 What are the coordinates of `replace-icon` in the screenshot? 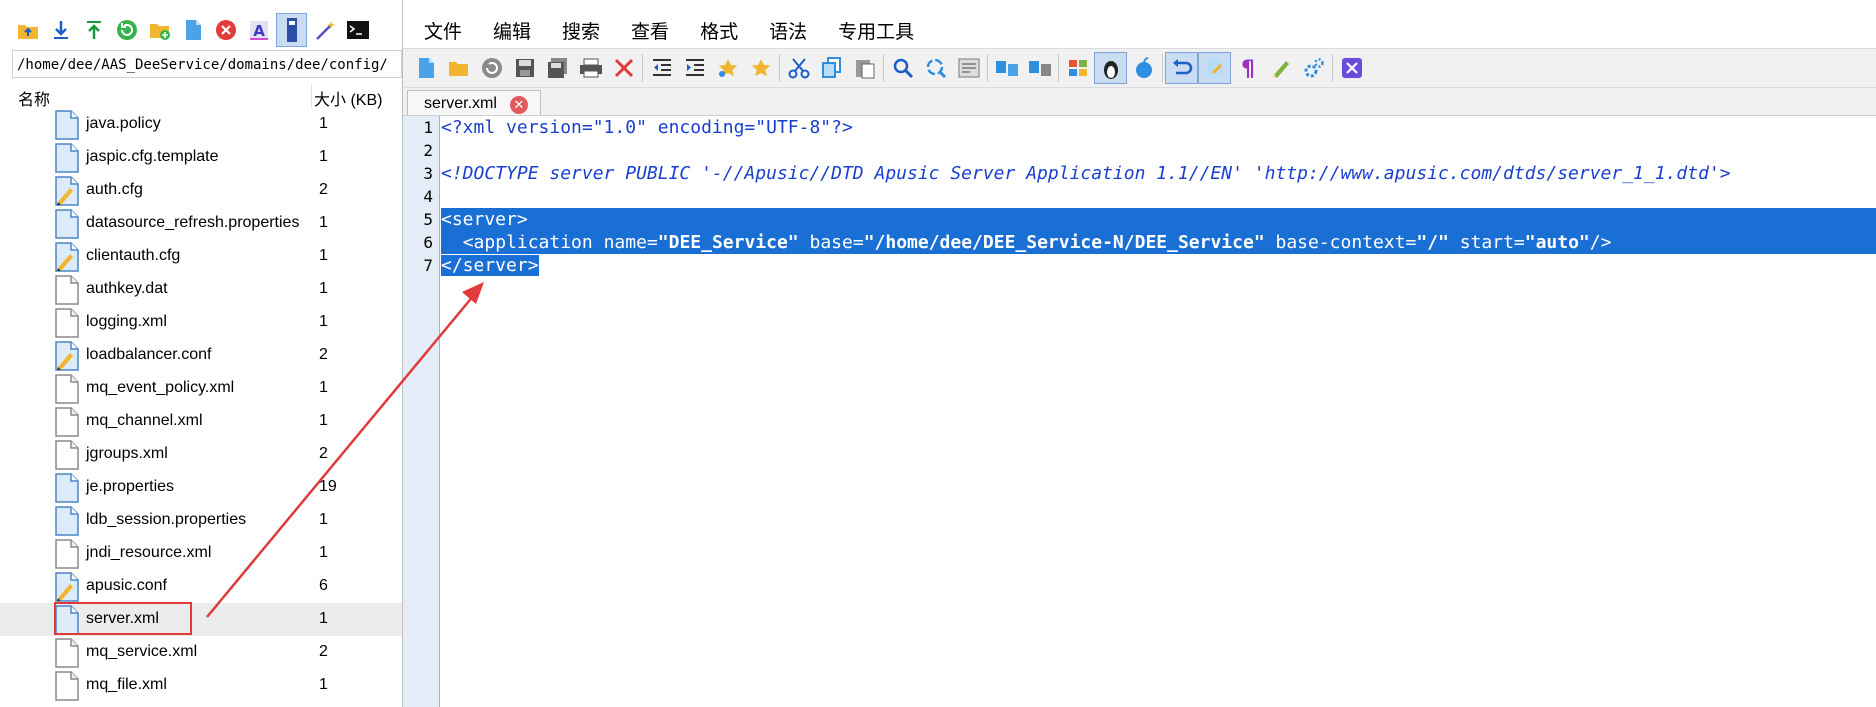 It's located at (935, 68).